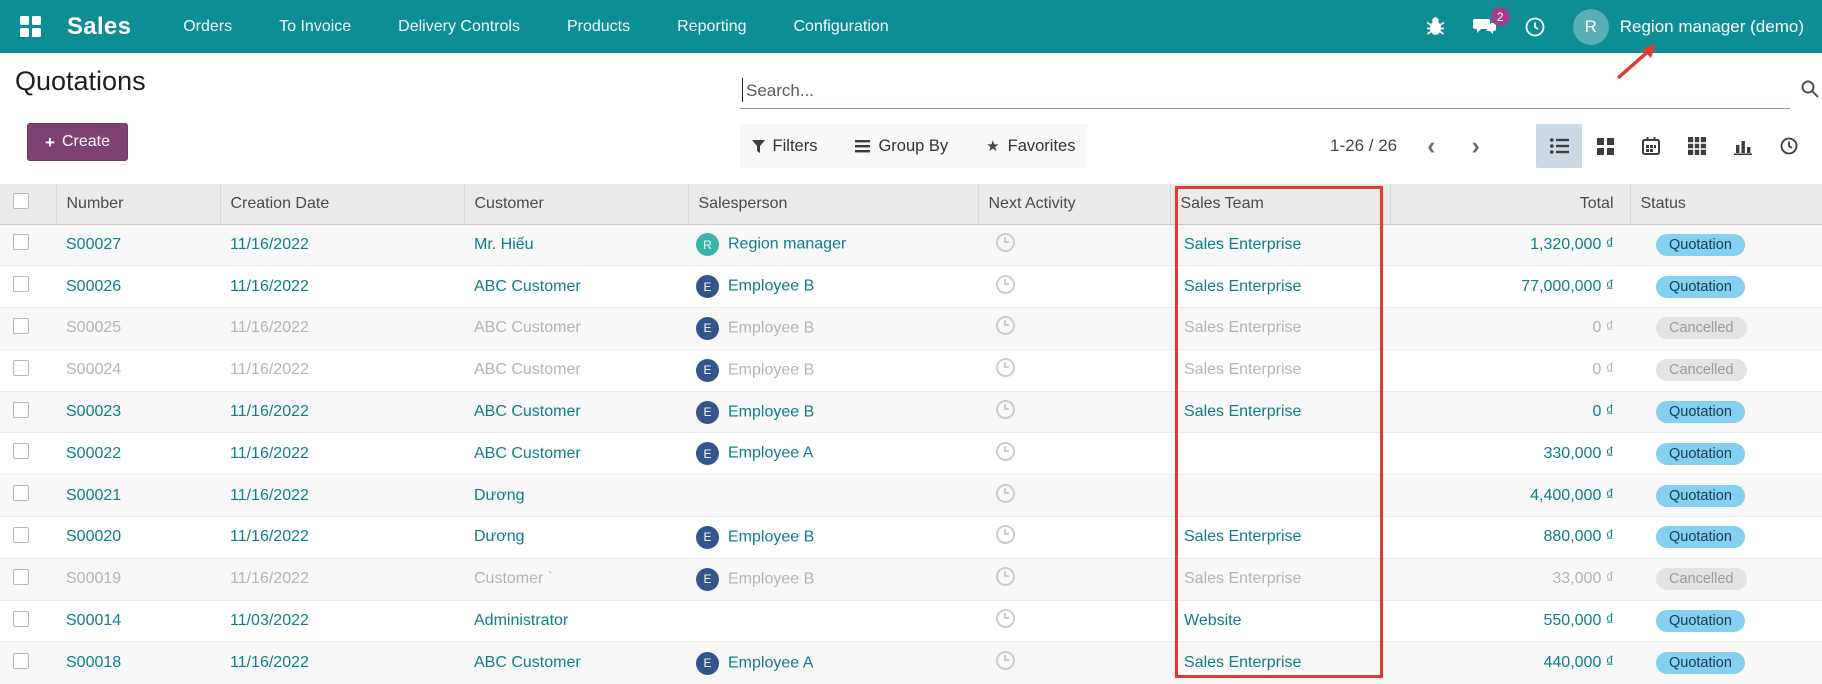  Describe the element at coordinates (598, 27) in the screenshot. I see `menu-products: Products` at that location.